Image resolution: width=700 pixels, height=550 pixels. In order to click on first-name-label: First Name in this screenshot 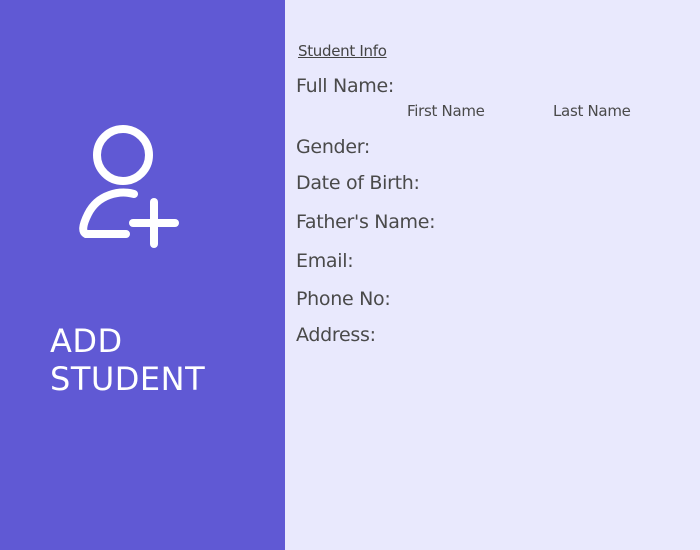, I will do `click(446, 111)`.